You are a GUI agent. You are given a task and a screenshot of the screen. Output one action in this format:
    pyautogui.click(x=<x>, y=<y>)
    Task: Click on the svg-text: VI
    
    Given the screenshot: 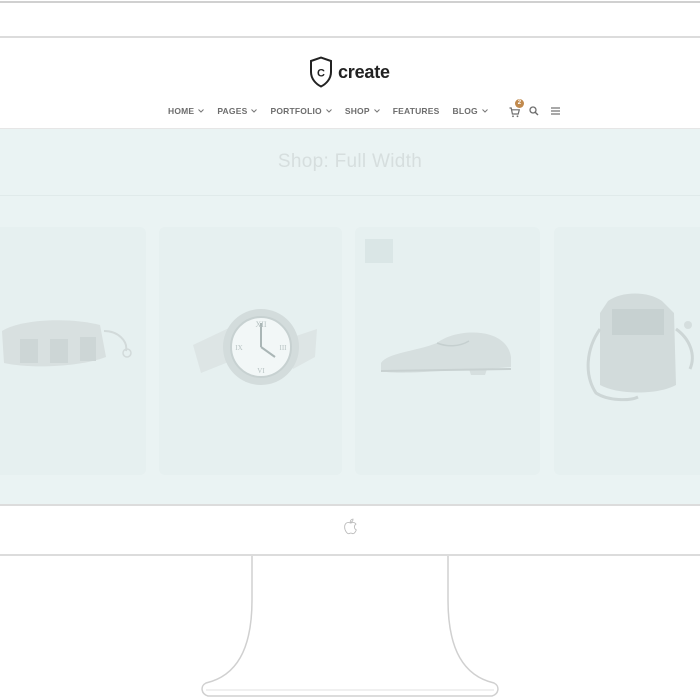 What is the action you would take?
    pyautogui.click(x=261, y=371)
    